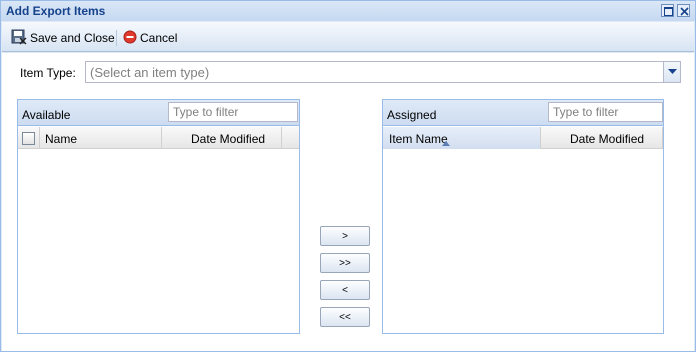 The image size is (696, 352). Describe the element at coordinates (523, 113) in the screenshot. I see `assigned-panel-header: Assigned` at that location.